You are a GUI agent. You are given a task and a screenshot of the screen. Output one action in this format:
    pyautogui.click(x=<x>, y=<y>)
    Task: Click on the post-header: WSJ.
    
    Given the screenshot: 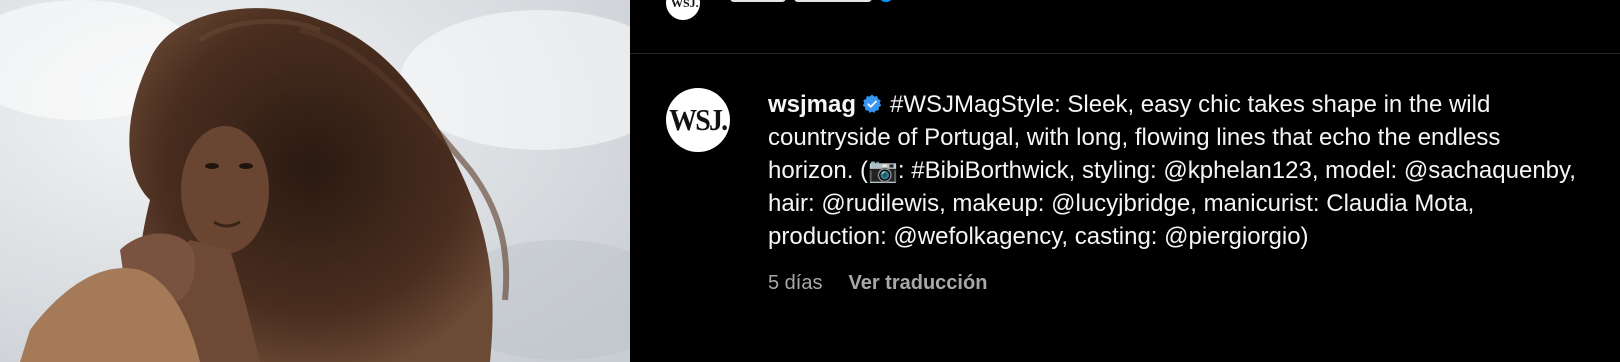 What is the action you would take?
    pyautogui.click(x=1125, y=27)
    